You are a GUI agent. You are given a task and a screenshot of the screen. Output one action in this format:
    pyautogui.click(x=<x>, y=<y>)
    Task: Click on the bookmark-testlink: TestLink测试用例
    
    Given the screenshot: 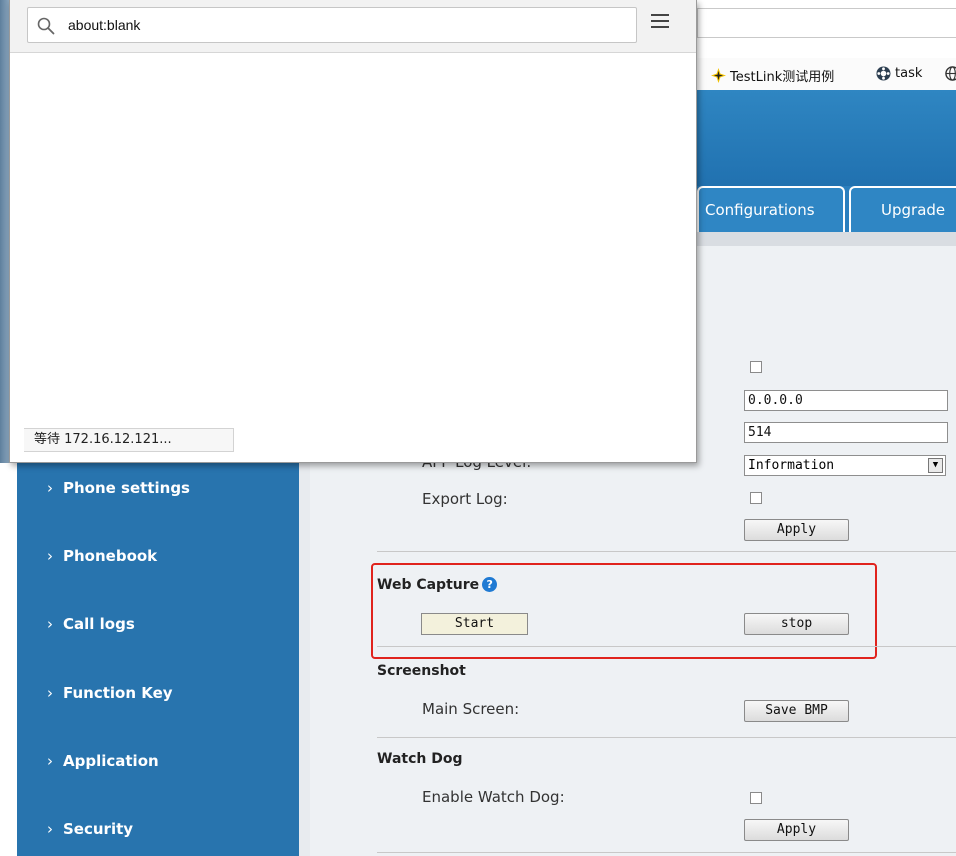 What is the action you would take?
    pyautogui.click(x=772, y=75)
    